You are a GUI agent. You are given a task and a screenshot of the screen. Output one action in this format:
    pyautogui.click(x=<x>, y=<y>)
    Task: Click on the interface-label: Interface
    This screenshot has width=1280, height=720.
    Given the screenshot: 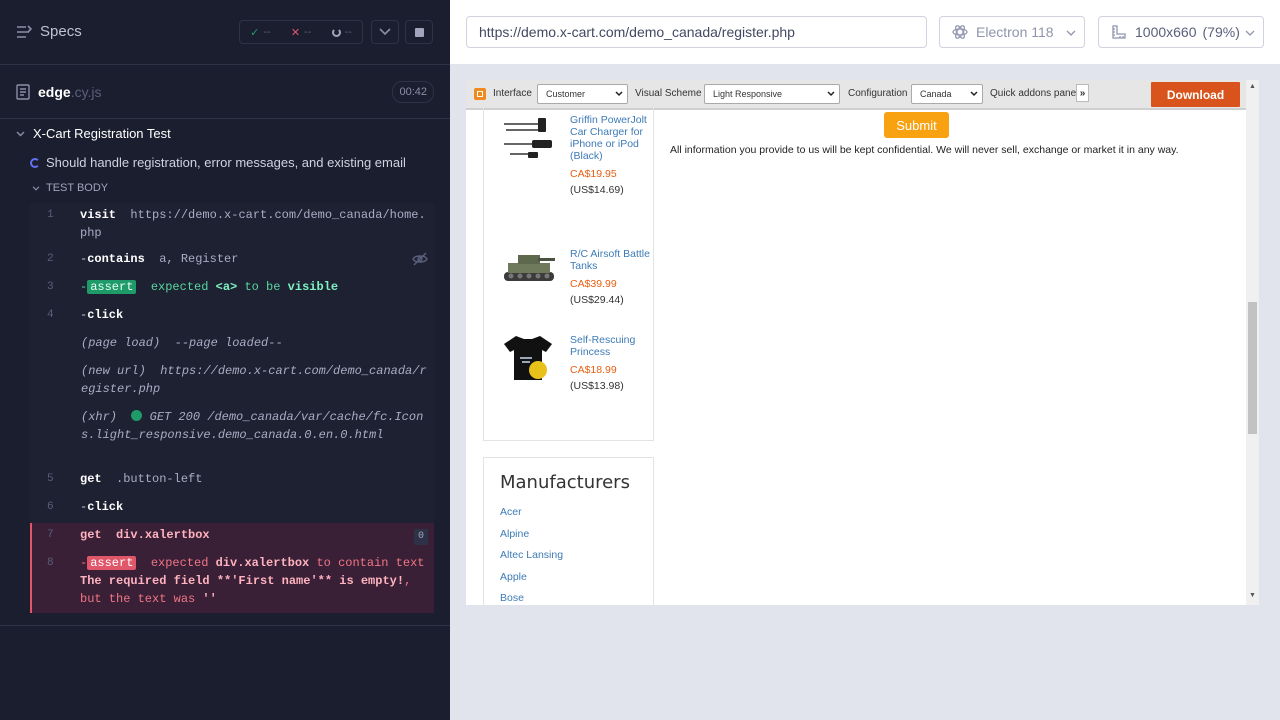 What is the action you would take?
    pyautogui.click(x=512, y=93)
    